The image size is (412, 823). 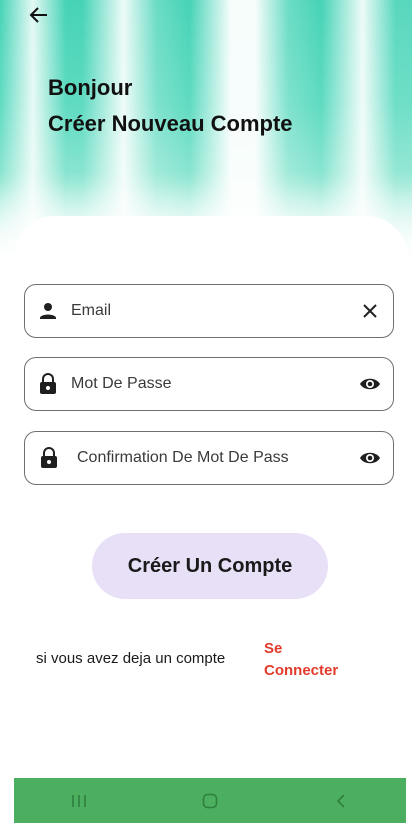 I want to click on system-navigation-bar, so click(x=210, y=800).